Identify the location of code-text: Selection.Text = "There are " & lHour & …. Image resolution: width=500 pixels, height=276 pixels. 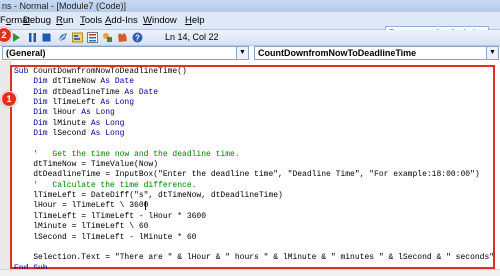
(254, 258).